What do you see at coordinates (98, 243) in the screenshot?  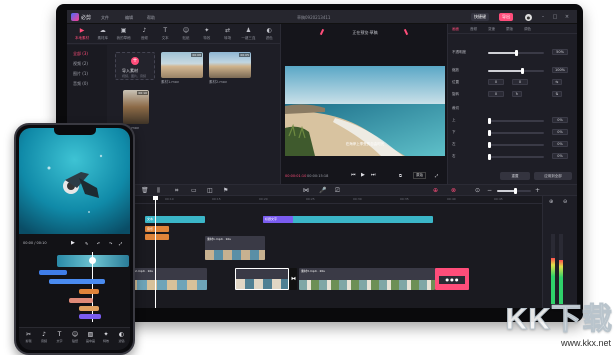 I see `phone-undo-icon: ↶` at bounding box center [98, 243].